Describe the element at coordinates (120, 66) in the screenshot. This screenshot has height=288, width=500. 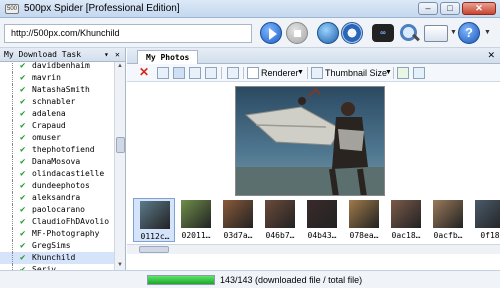
I see `scroll-up-icon: ▲` at that location.